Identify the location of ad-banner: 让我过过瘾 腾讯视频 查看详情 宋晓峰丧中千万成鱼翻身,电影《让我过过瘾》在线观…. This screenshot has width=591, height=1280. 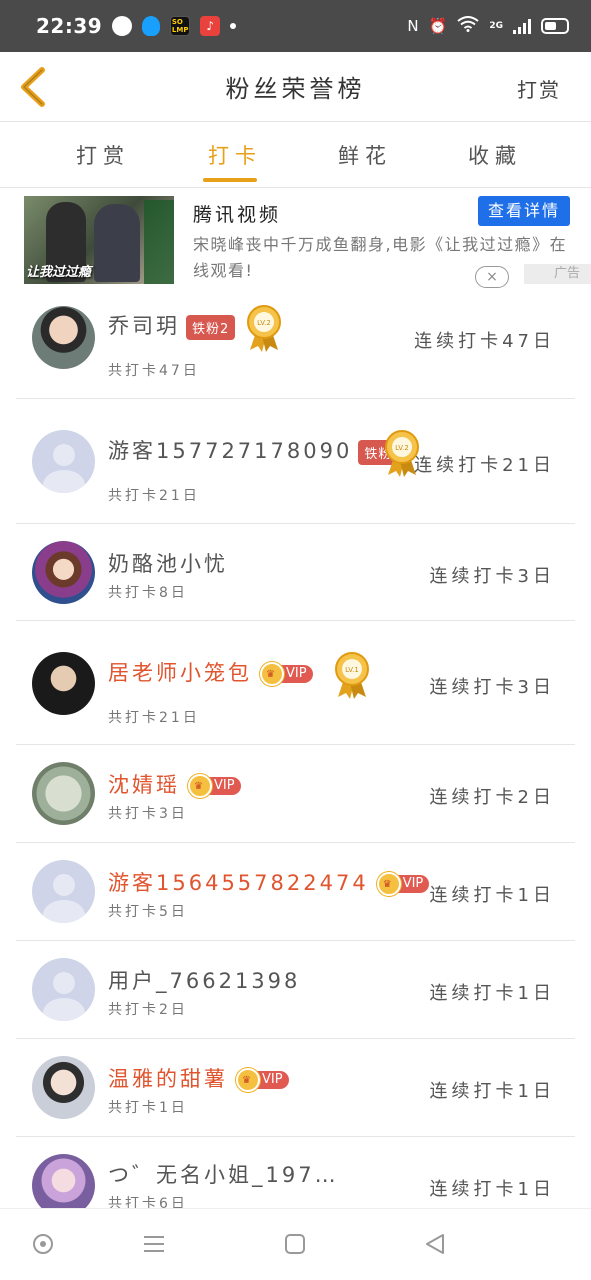
(295, 238).